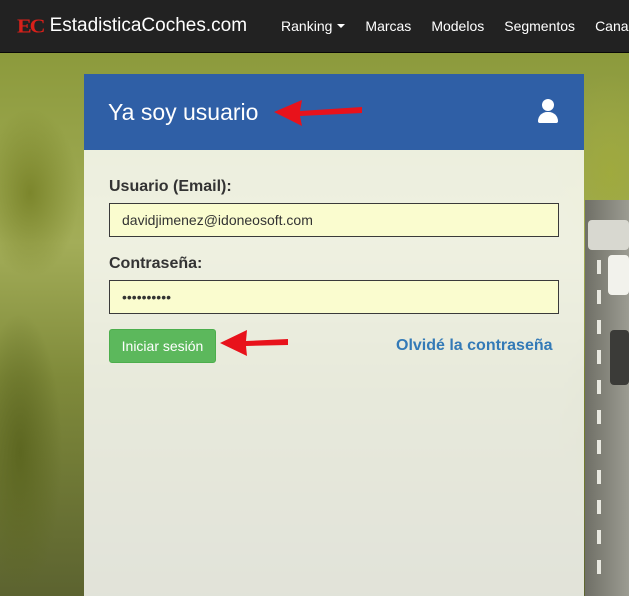 The width and height of the screenshot is (629, 596). What do you see at coordinates (307, 26) in the screenshot?
I see `nav-item-label: Ranking` at bounding box center [307, 26].